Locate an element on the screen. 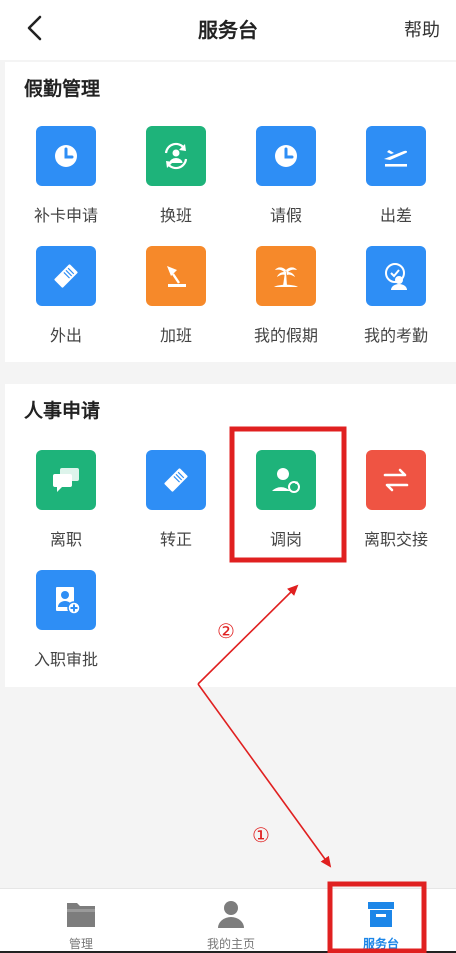 The height and width of the screenshot is (953, 456). tab-service-desk: 服务台 is located at coordinates (380, 921).